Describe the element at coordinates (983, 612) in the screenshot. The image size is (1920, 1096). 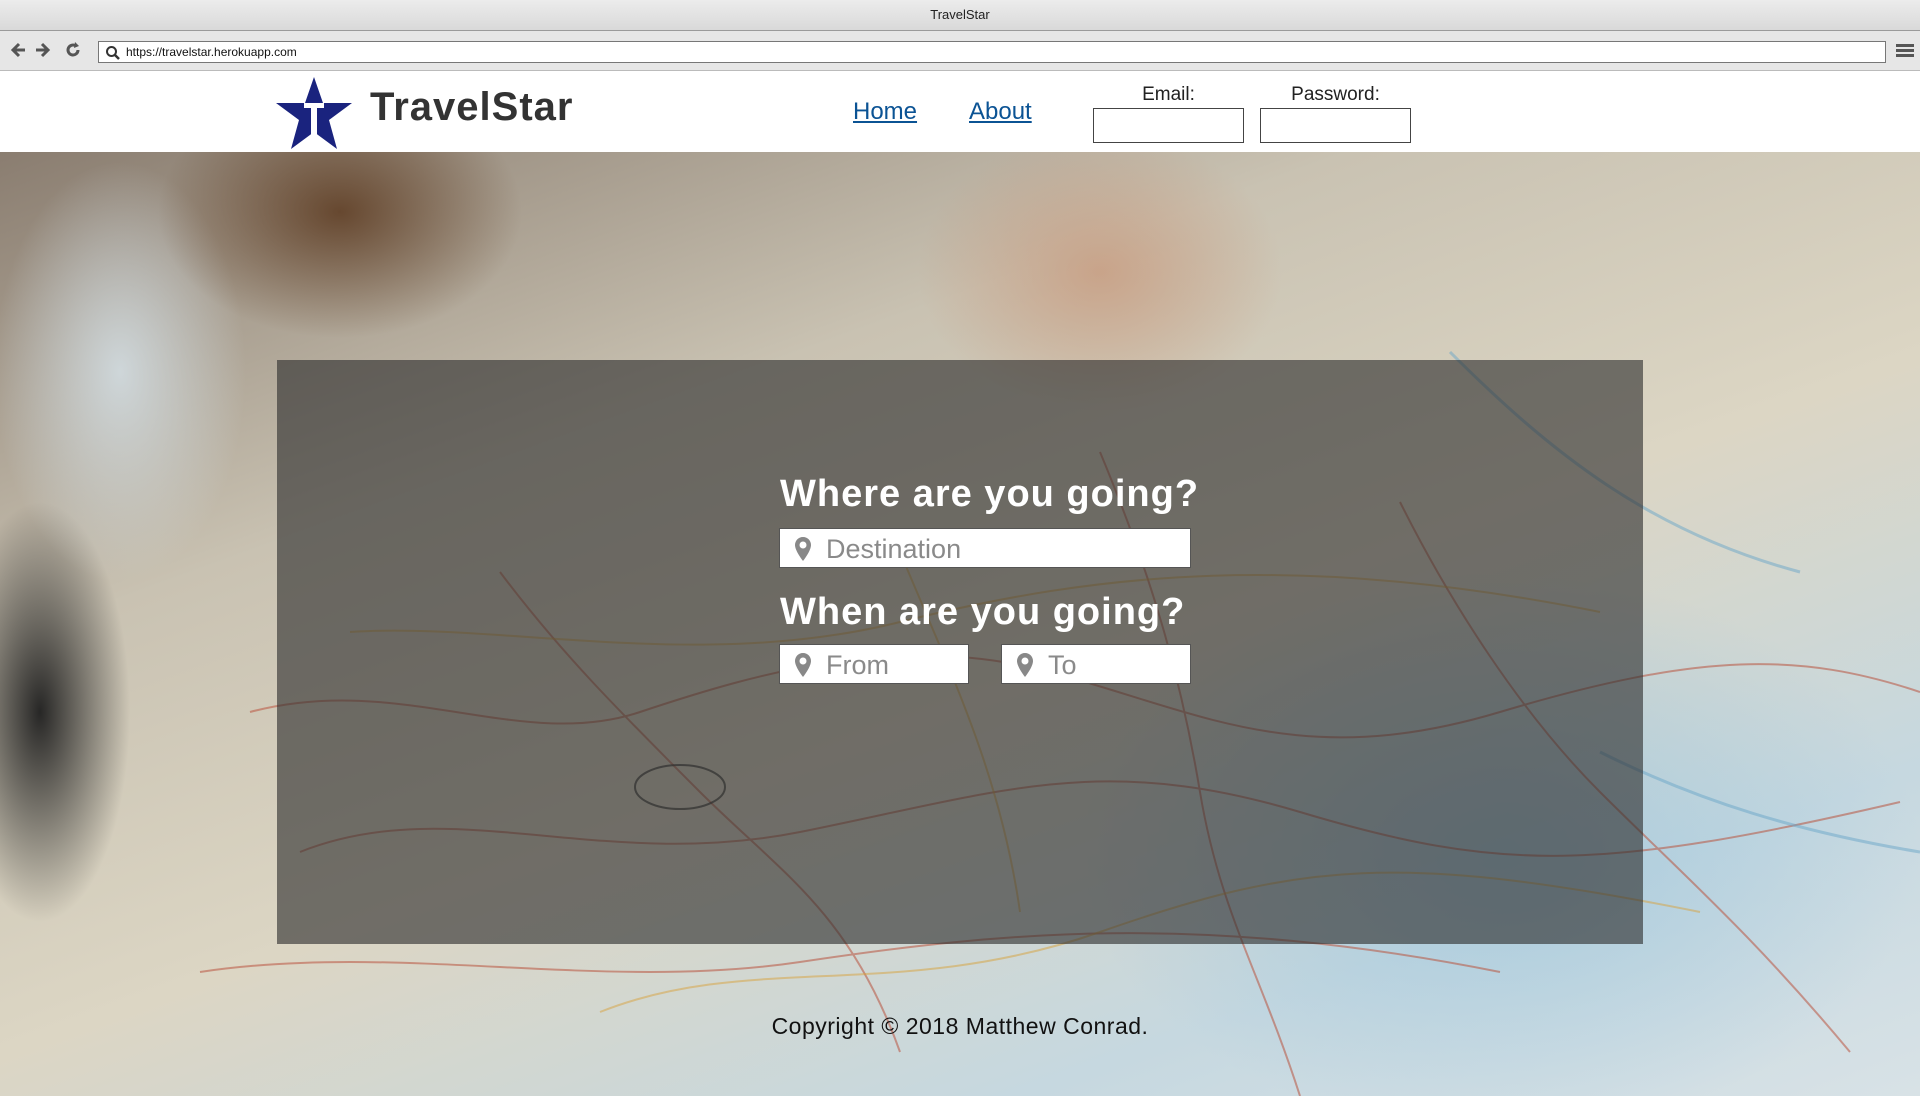
I see `when-heading: When are you going?` at that location.